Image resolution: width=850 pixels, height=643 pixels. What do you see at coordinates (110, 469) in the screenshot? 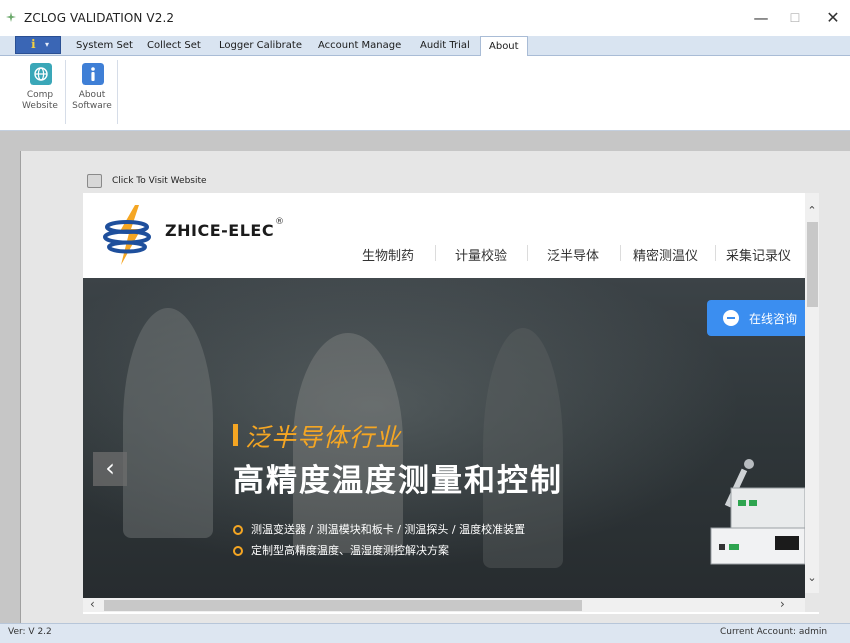
I see `carousel-prev-button: ‹` at bounding box center [110, 469].